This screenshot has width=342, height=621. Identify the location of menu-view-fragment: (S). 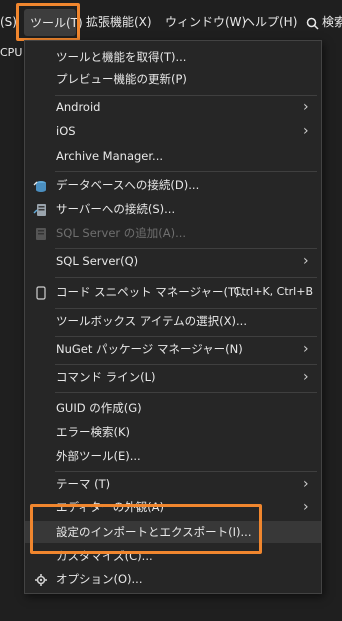
(8, 22).